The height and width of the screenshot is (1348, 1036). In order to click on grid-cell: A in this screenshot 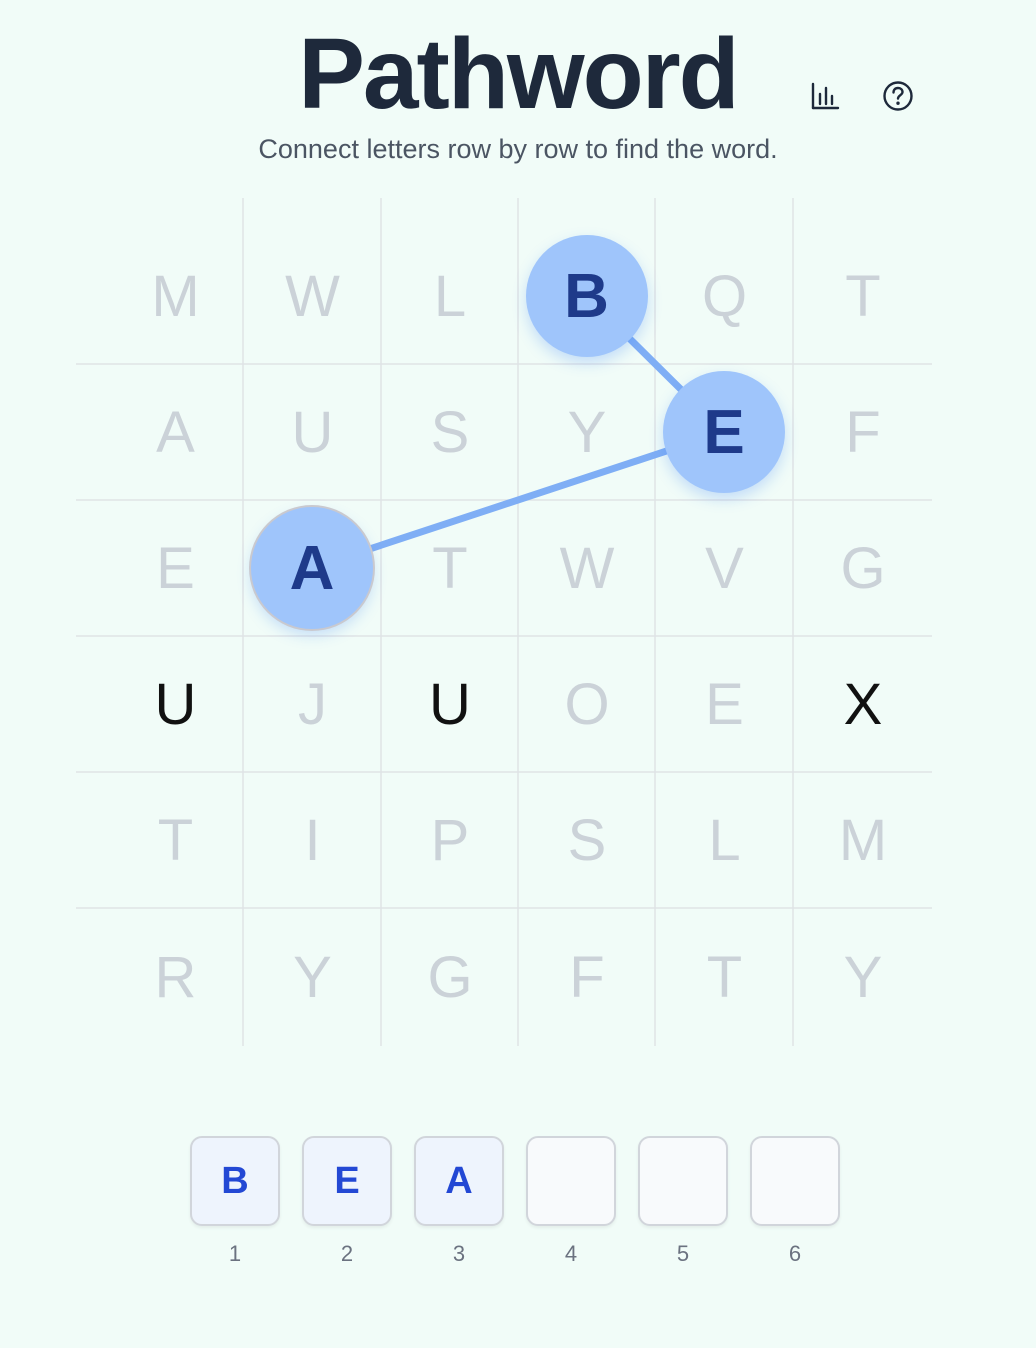, I will do `click(175, 432)`.